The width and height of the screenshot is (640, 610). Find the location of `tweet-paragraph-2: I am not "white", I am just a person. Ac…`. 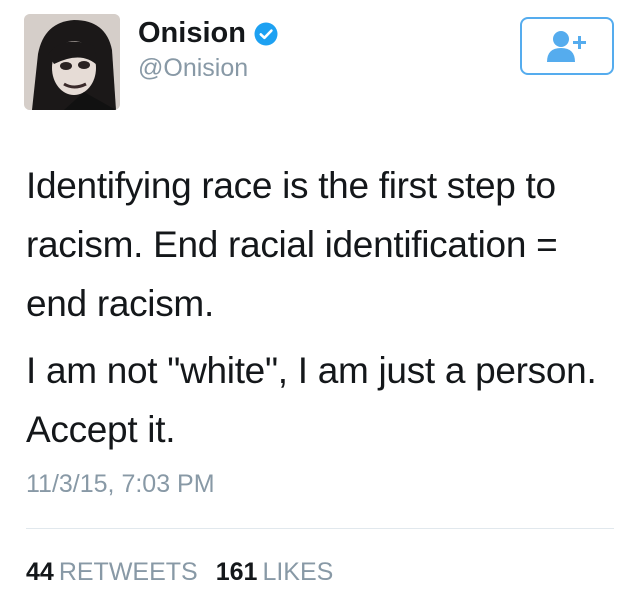

tweet-paragraph-2: I am not "white", I am just a person. Ac… is located at coordinates (311, 400).